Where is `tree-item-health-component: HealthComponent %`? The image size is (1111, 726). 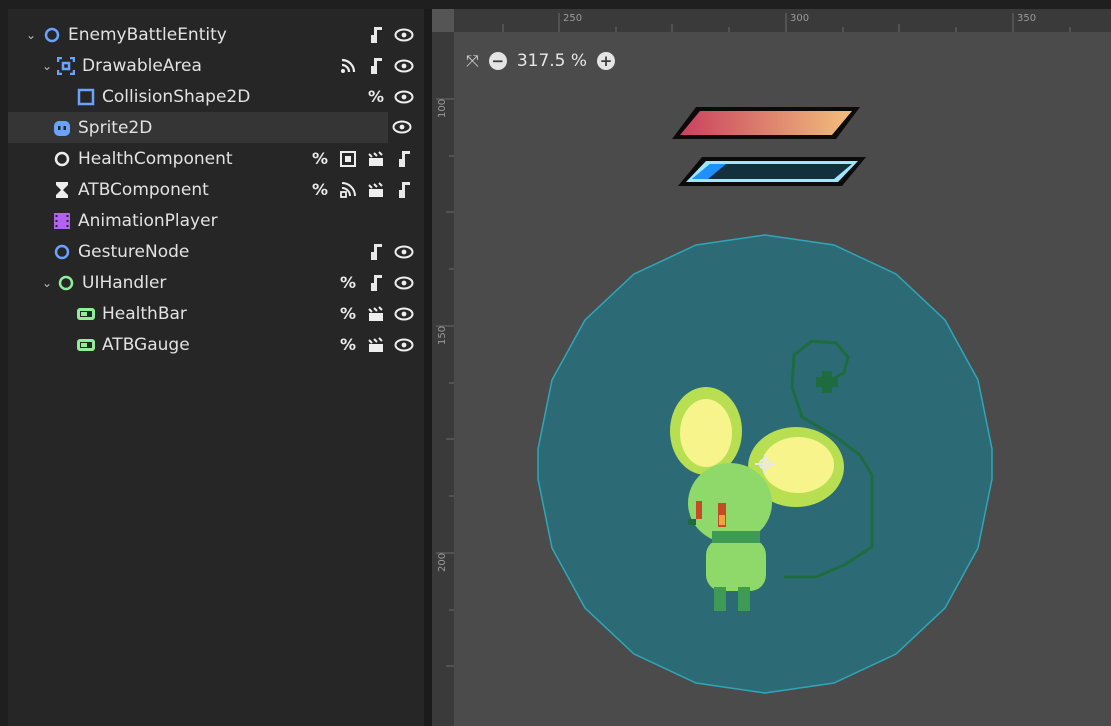 tree-item-health-component: HealthComponent % is located at coordinates (216, 158).